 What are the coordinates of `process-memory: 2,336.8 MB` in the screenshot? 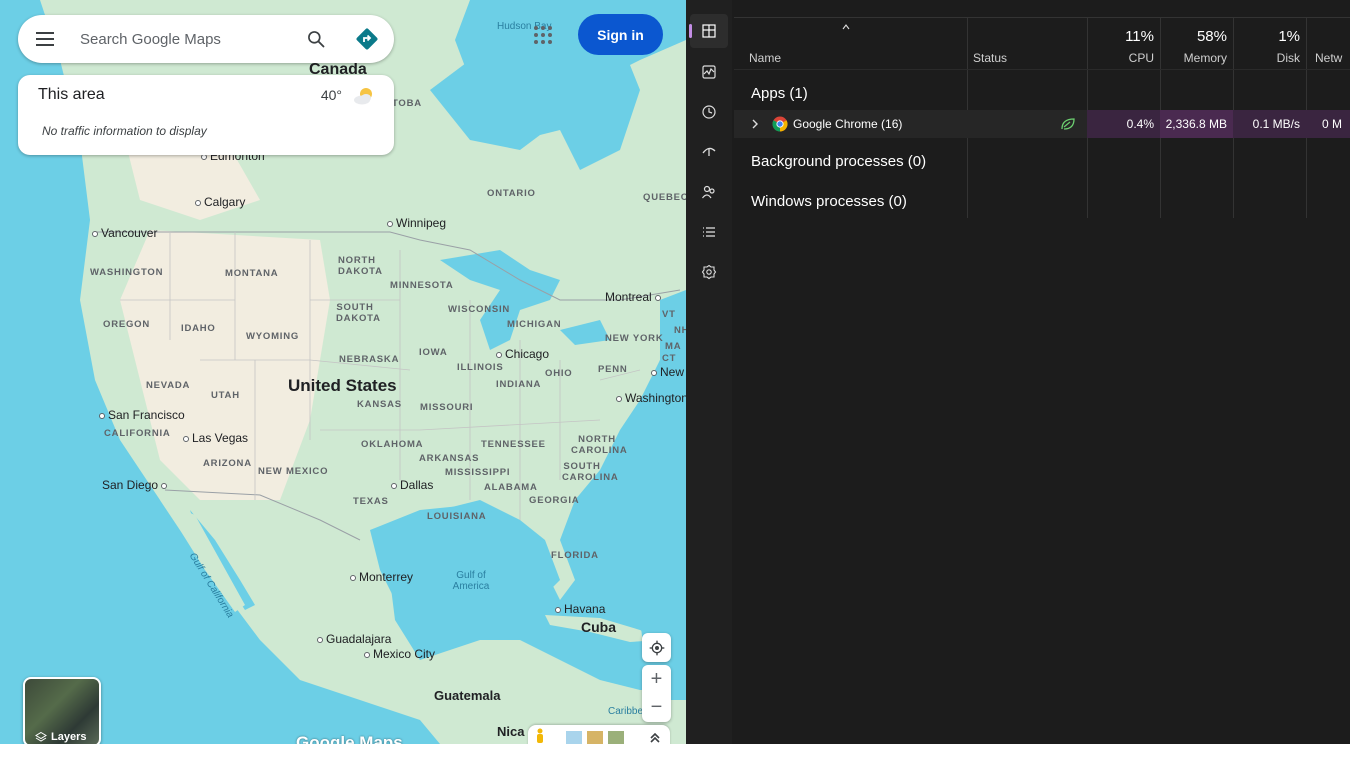 It's located at (1196, 124).